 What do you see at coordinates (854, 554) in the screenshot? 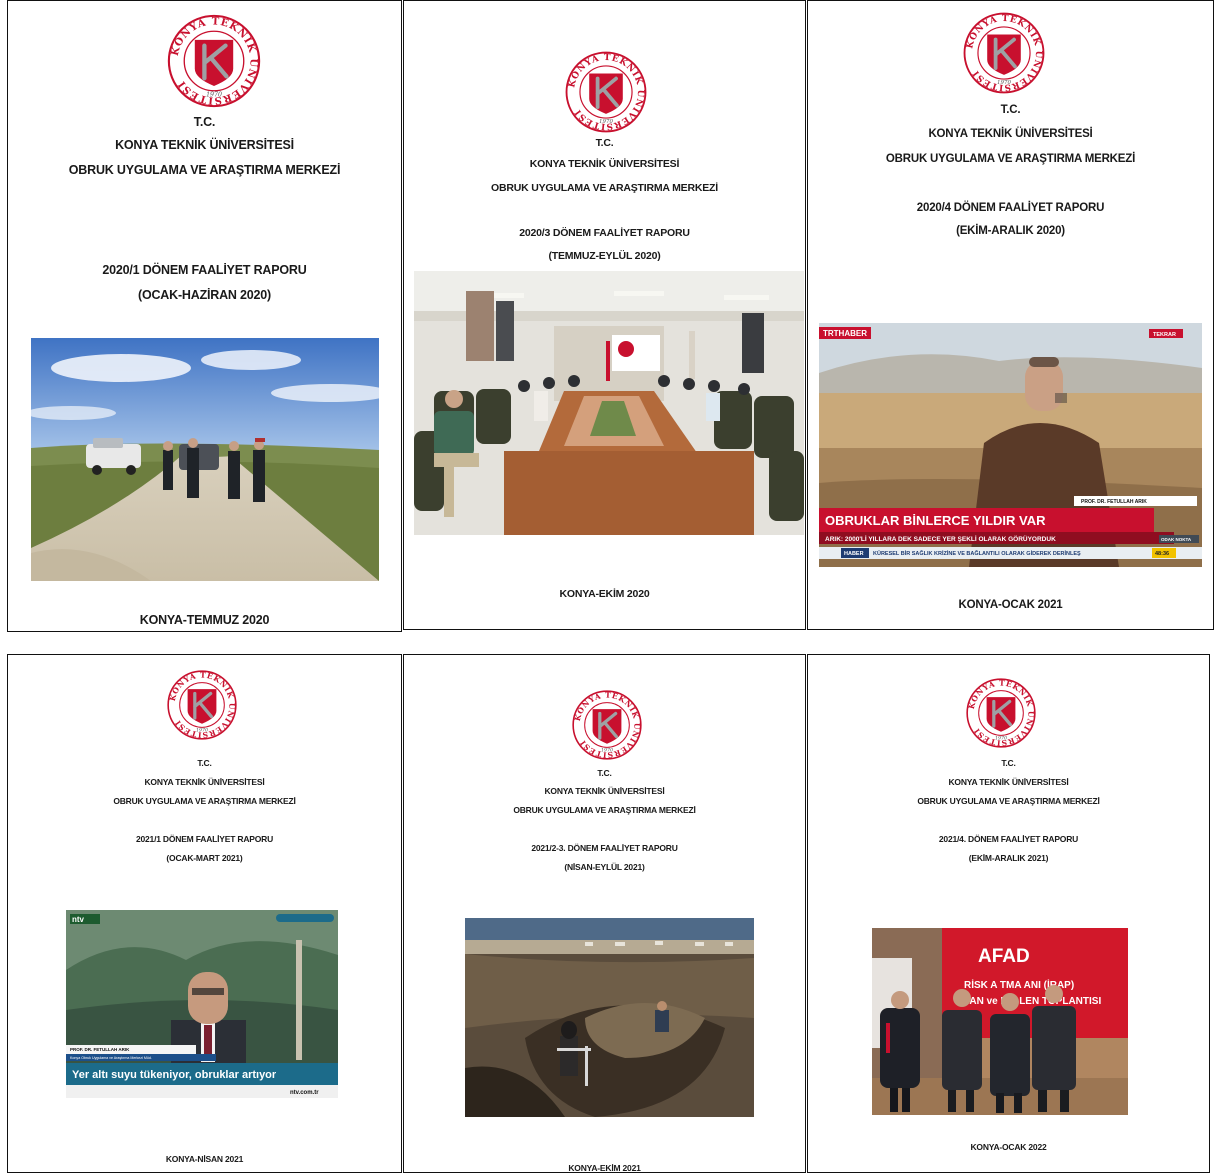
I see `ticker-tag: HABER` at bounding box center [854, 554].